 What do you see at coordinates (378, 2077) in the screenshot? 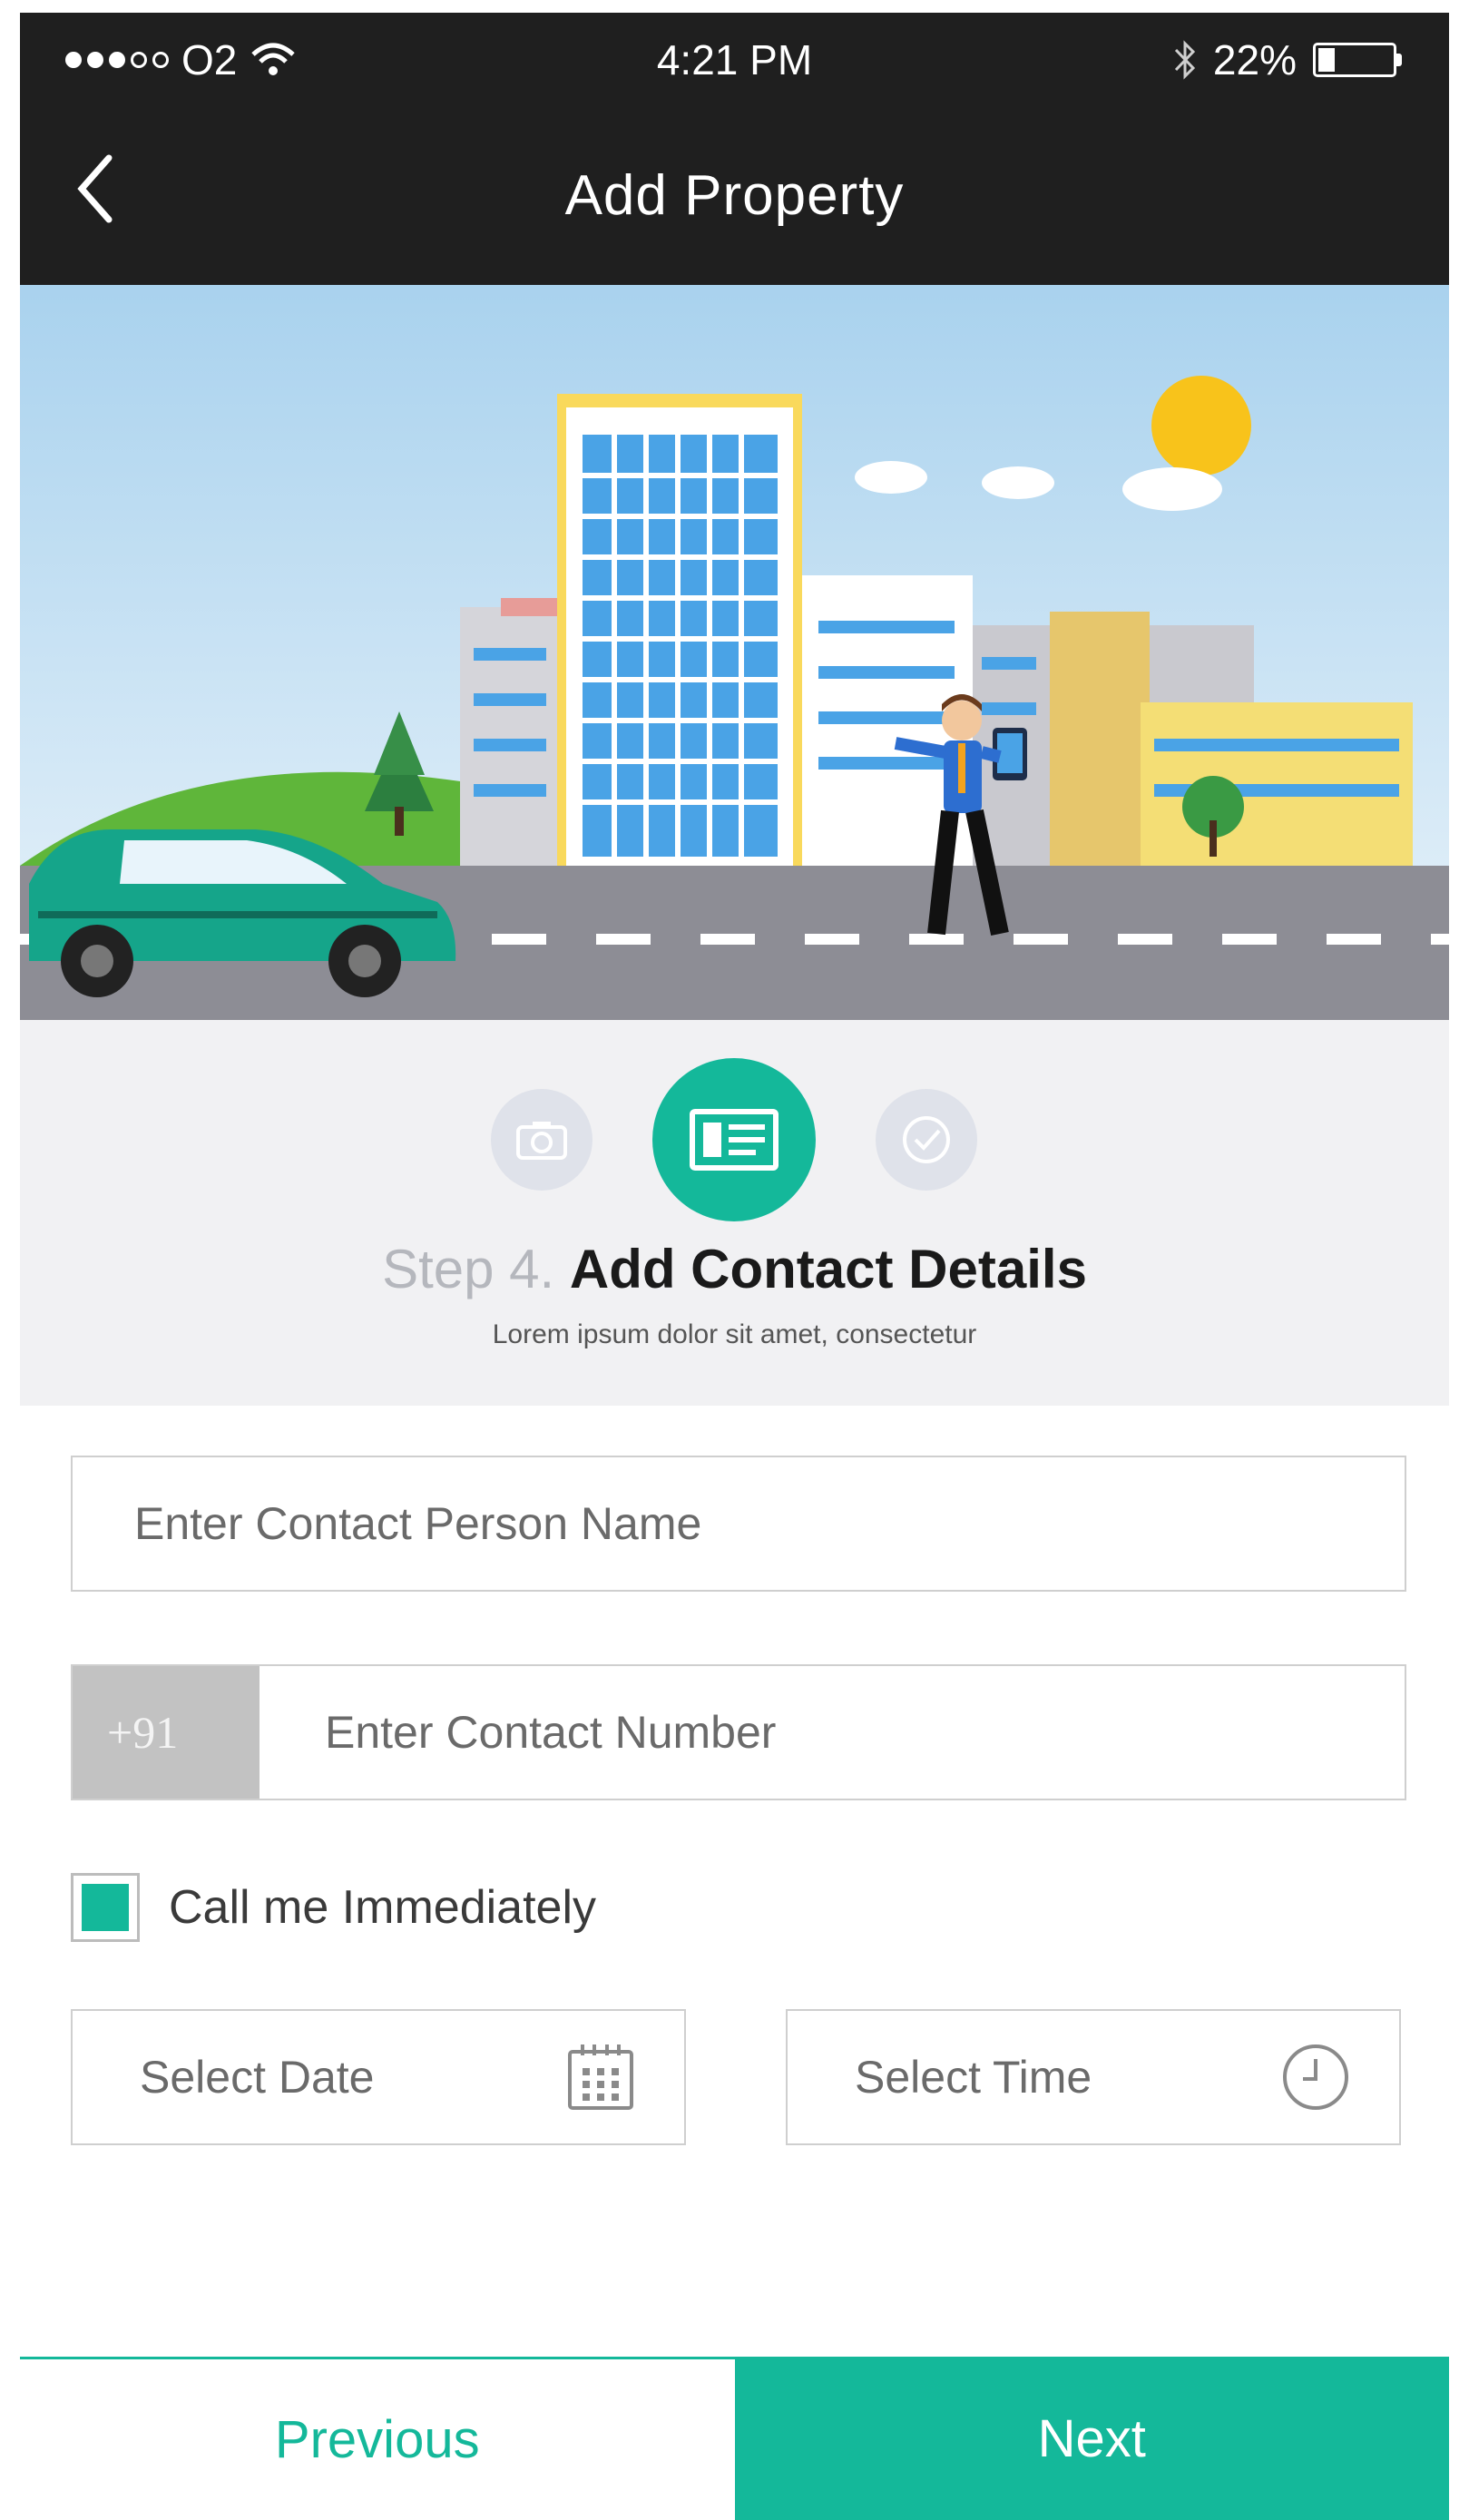
I see `select-date-field: Select Date` at bounding box center [378, 2077].